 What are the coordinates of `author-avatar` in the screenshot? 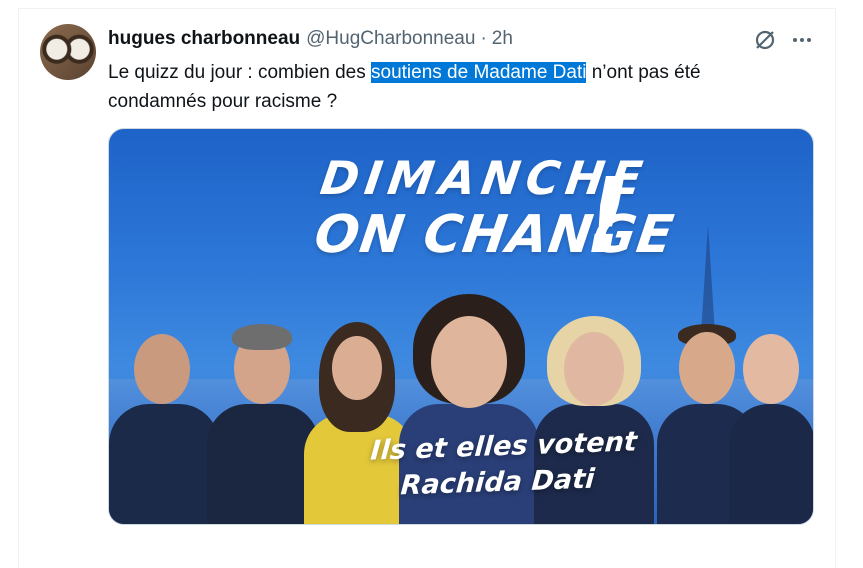 It's located at (68, 52).